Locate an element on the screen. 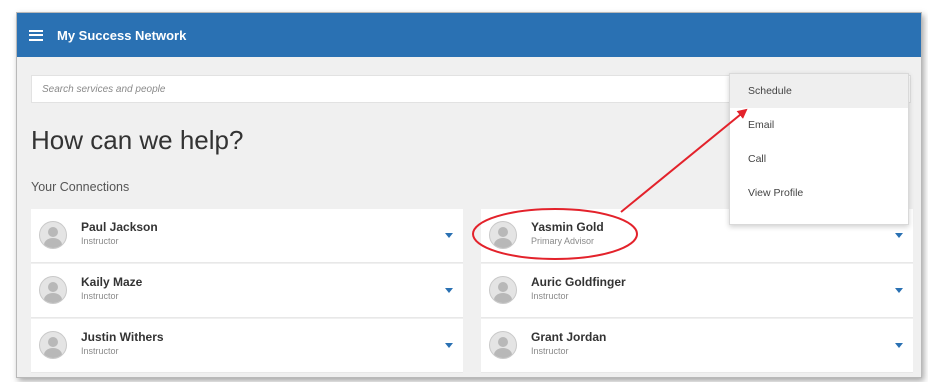 The image size is (928, 382). connection-actions-dropdown: Schedule Email Call View Profile is located at coordinates (819, 149).